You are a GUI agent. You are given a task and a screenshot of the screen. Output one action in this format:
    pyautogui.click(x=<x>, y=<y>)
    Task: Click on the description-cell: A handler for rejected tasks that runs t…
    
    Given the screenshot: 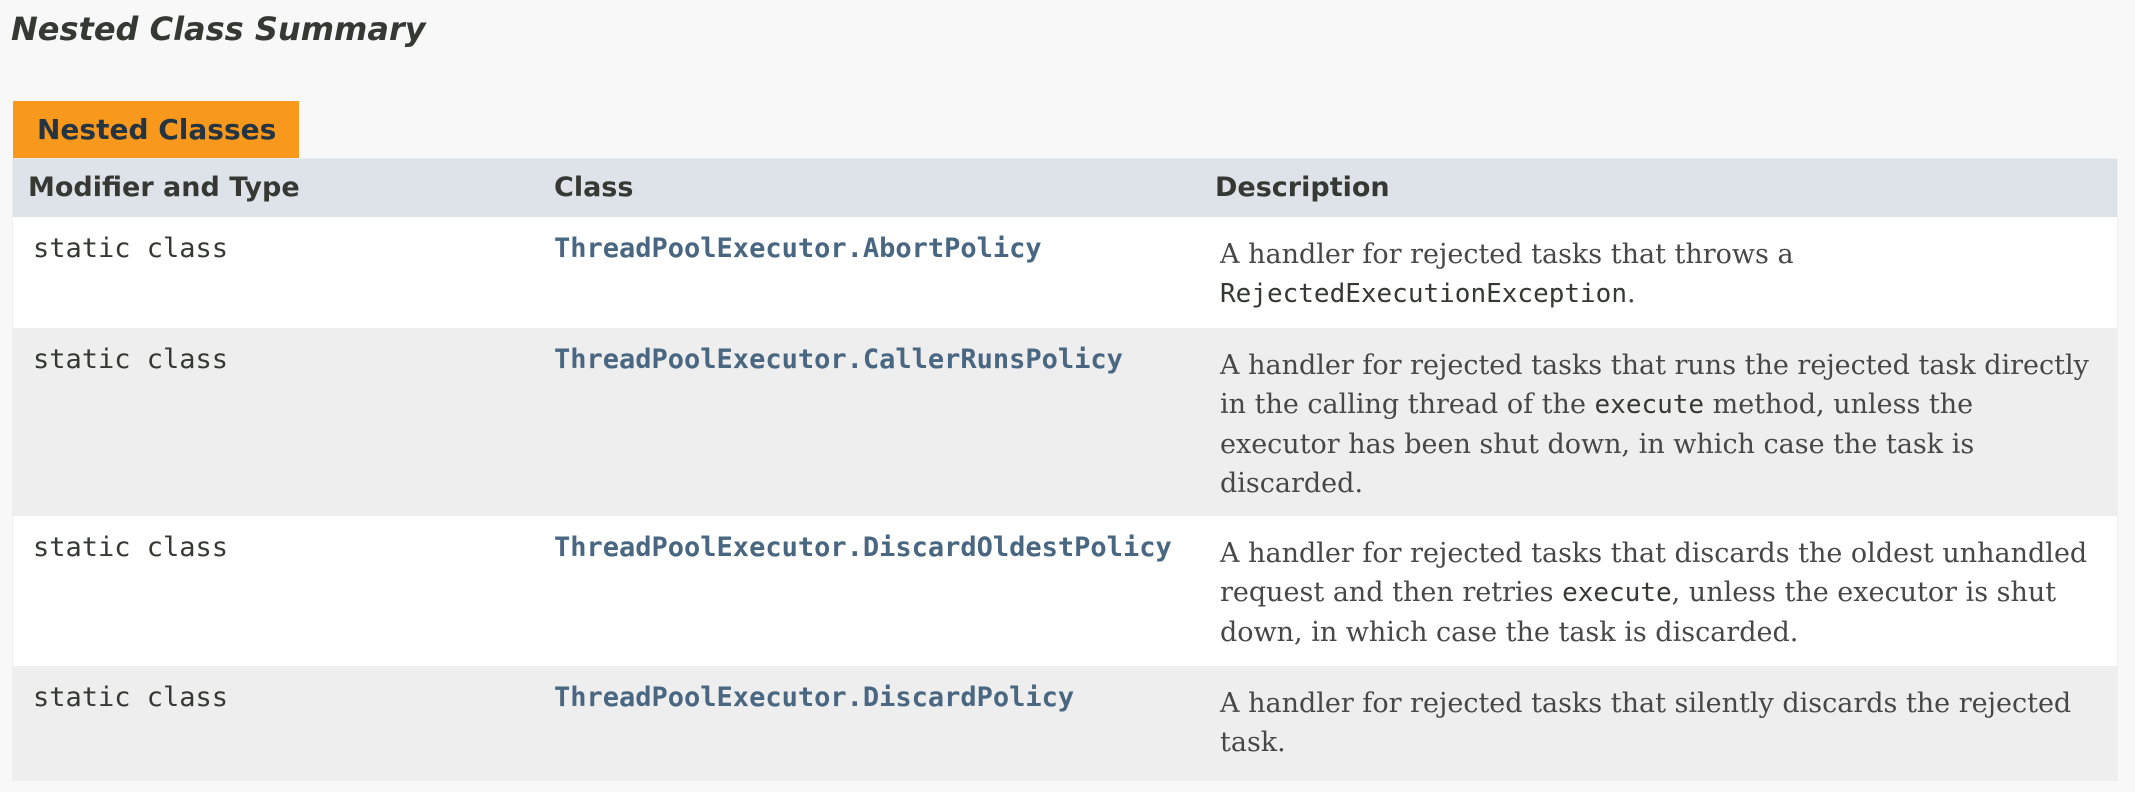 What is the action you would take?
    pyautogui.click(x=1660, y=424)
    